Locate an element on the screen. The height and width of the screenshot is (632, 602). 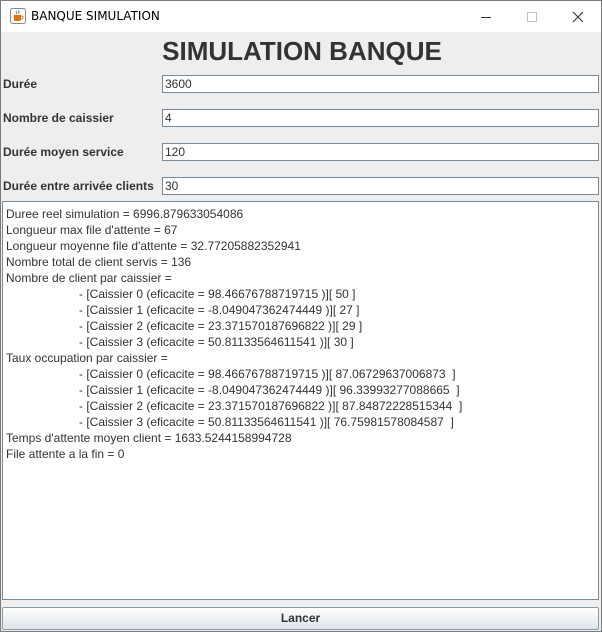
window-title: BANQUE SIMULATION is located at coordinates (95, 16).